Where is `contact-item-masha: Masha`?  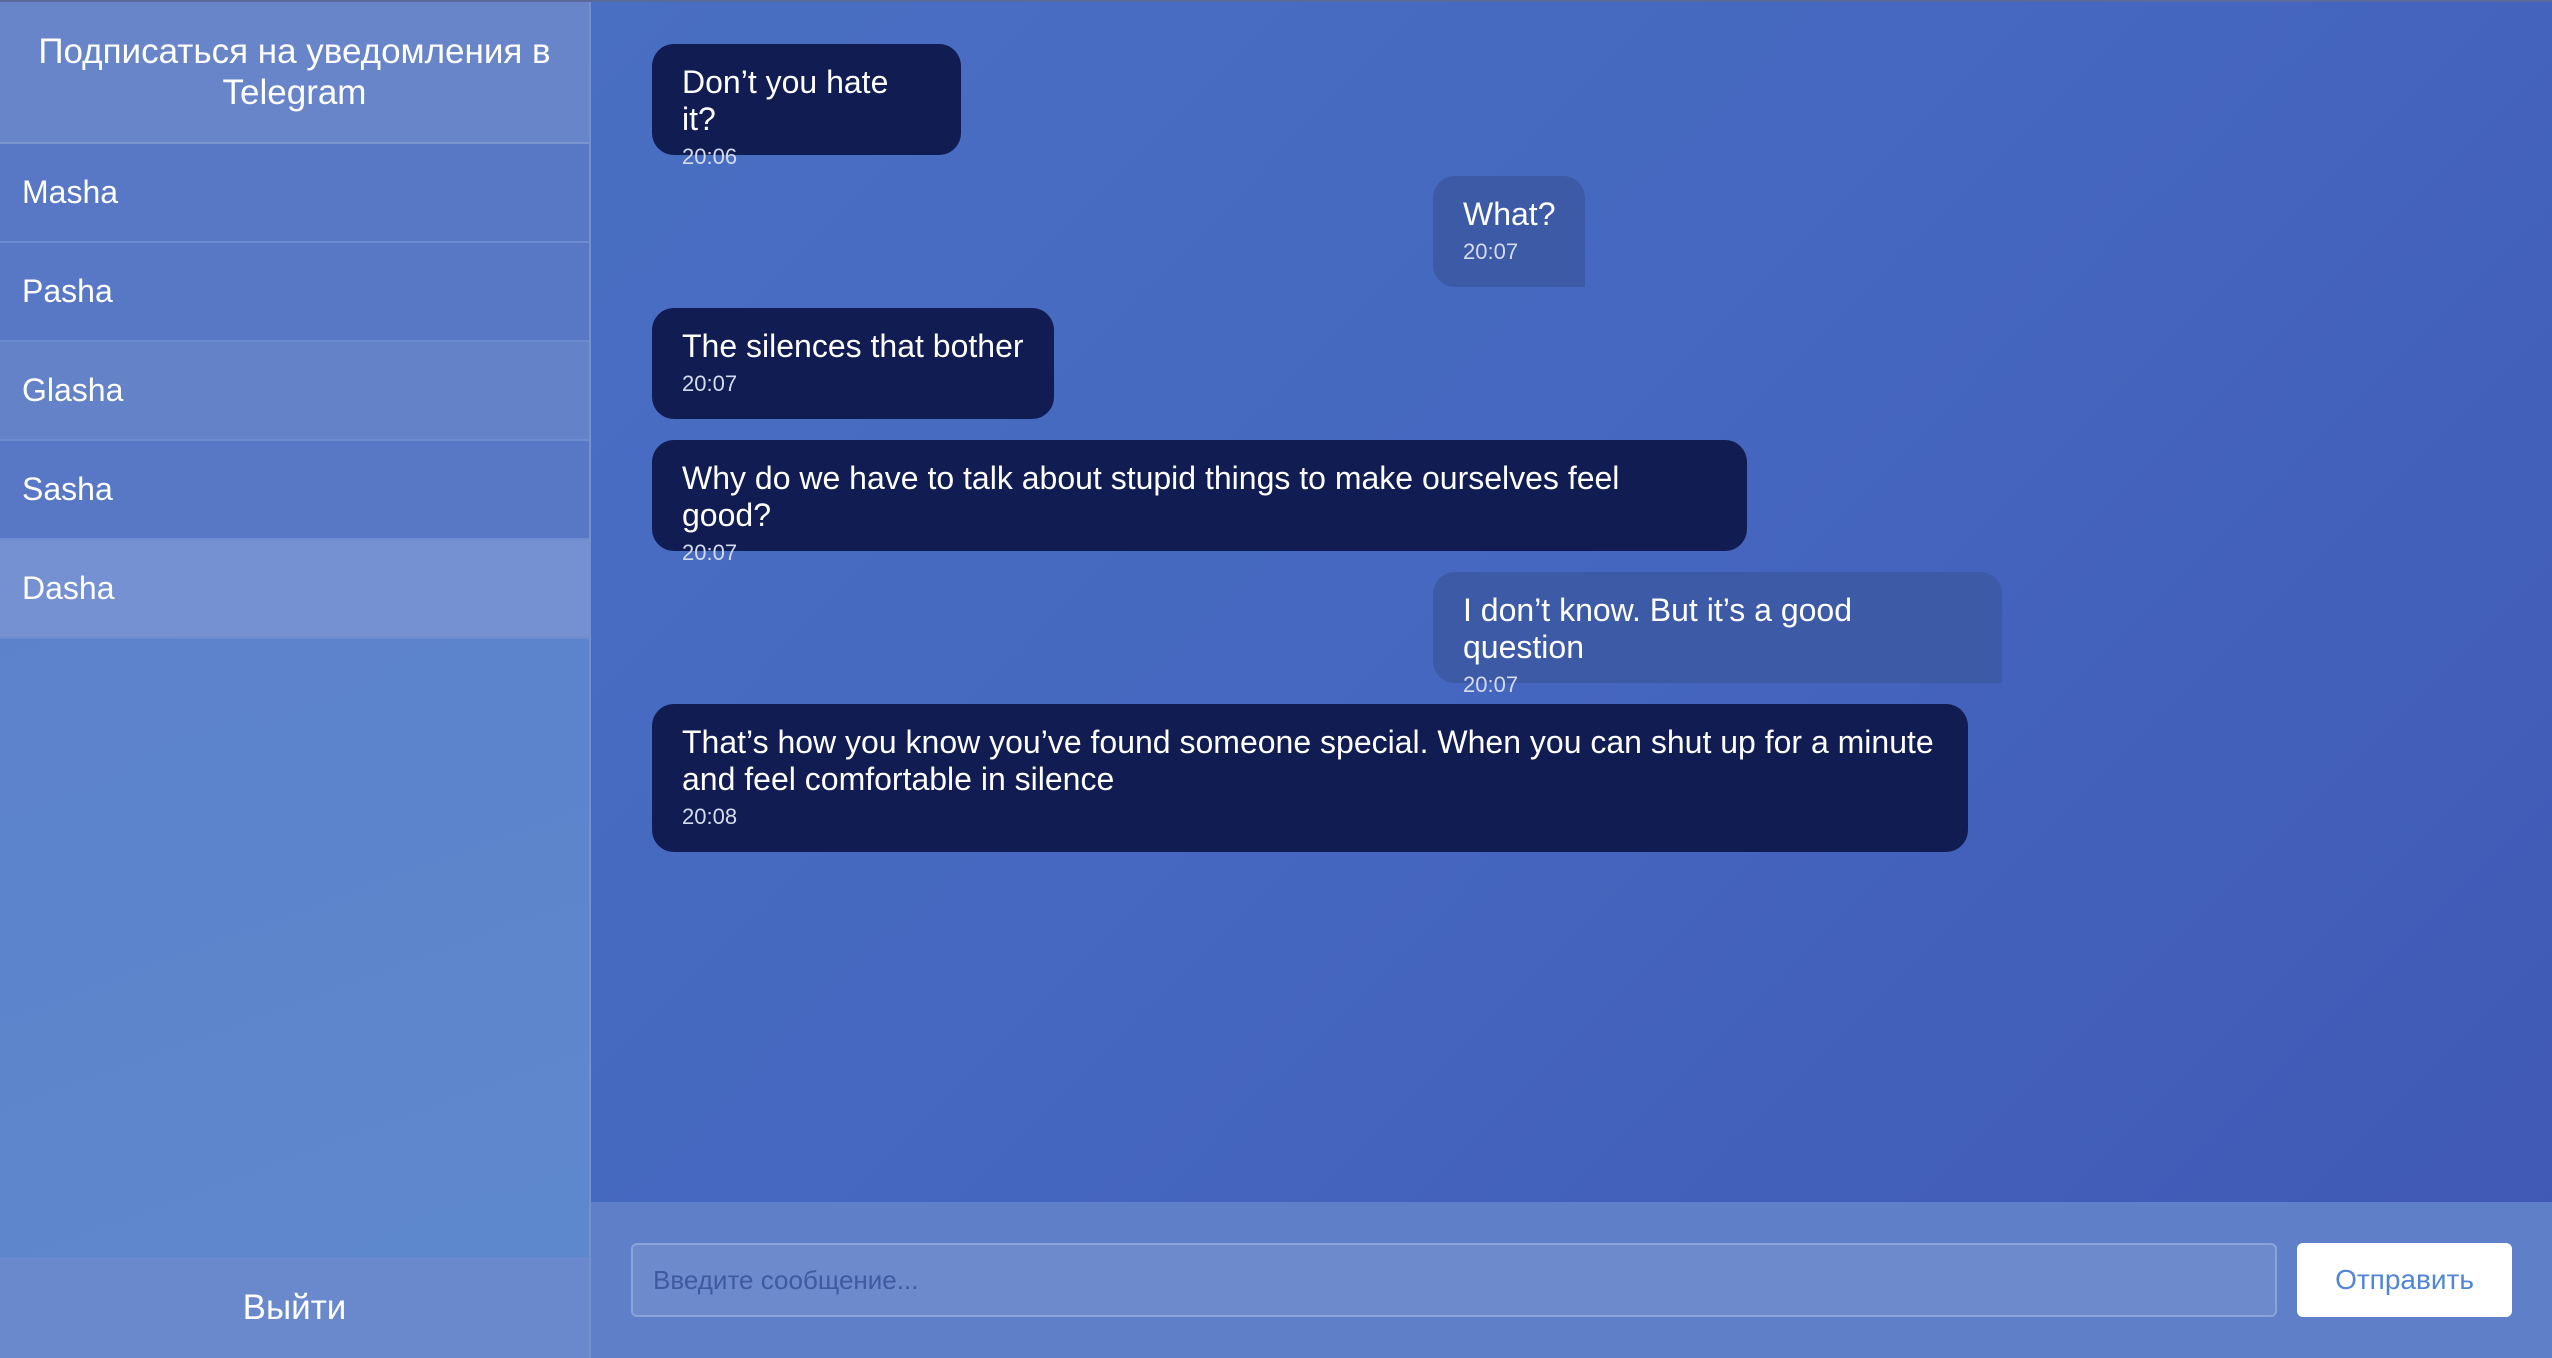 contact-item-masha: Masha is located at coordinates (294, 193).